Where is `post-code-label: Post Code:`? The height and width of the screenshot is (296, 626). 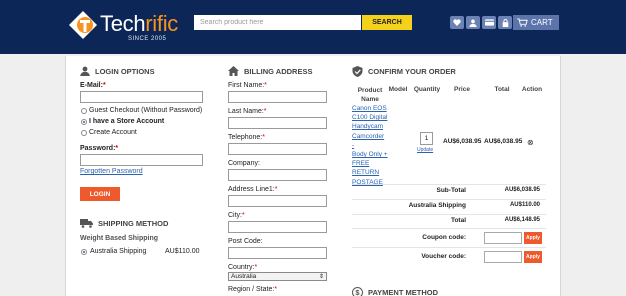 post-code-label: Post Code: is located at coordinates (245, 241).